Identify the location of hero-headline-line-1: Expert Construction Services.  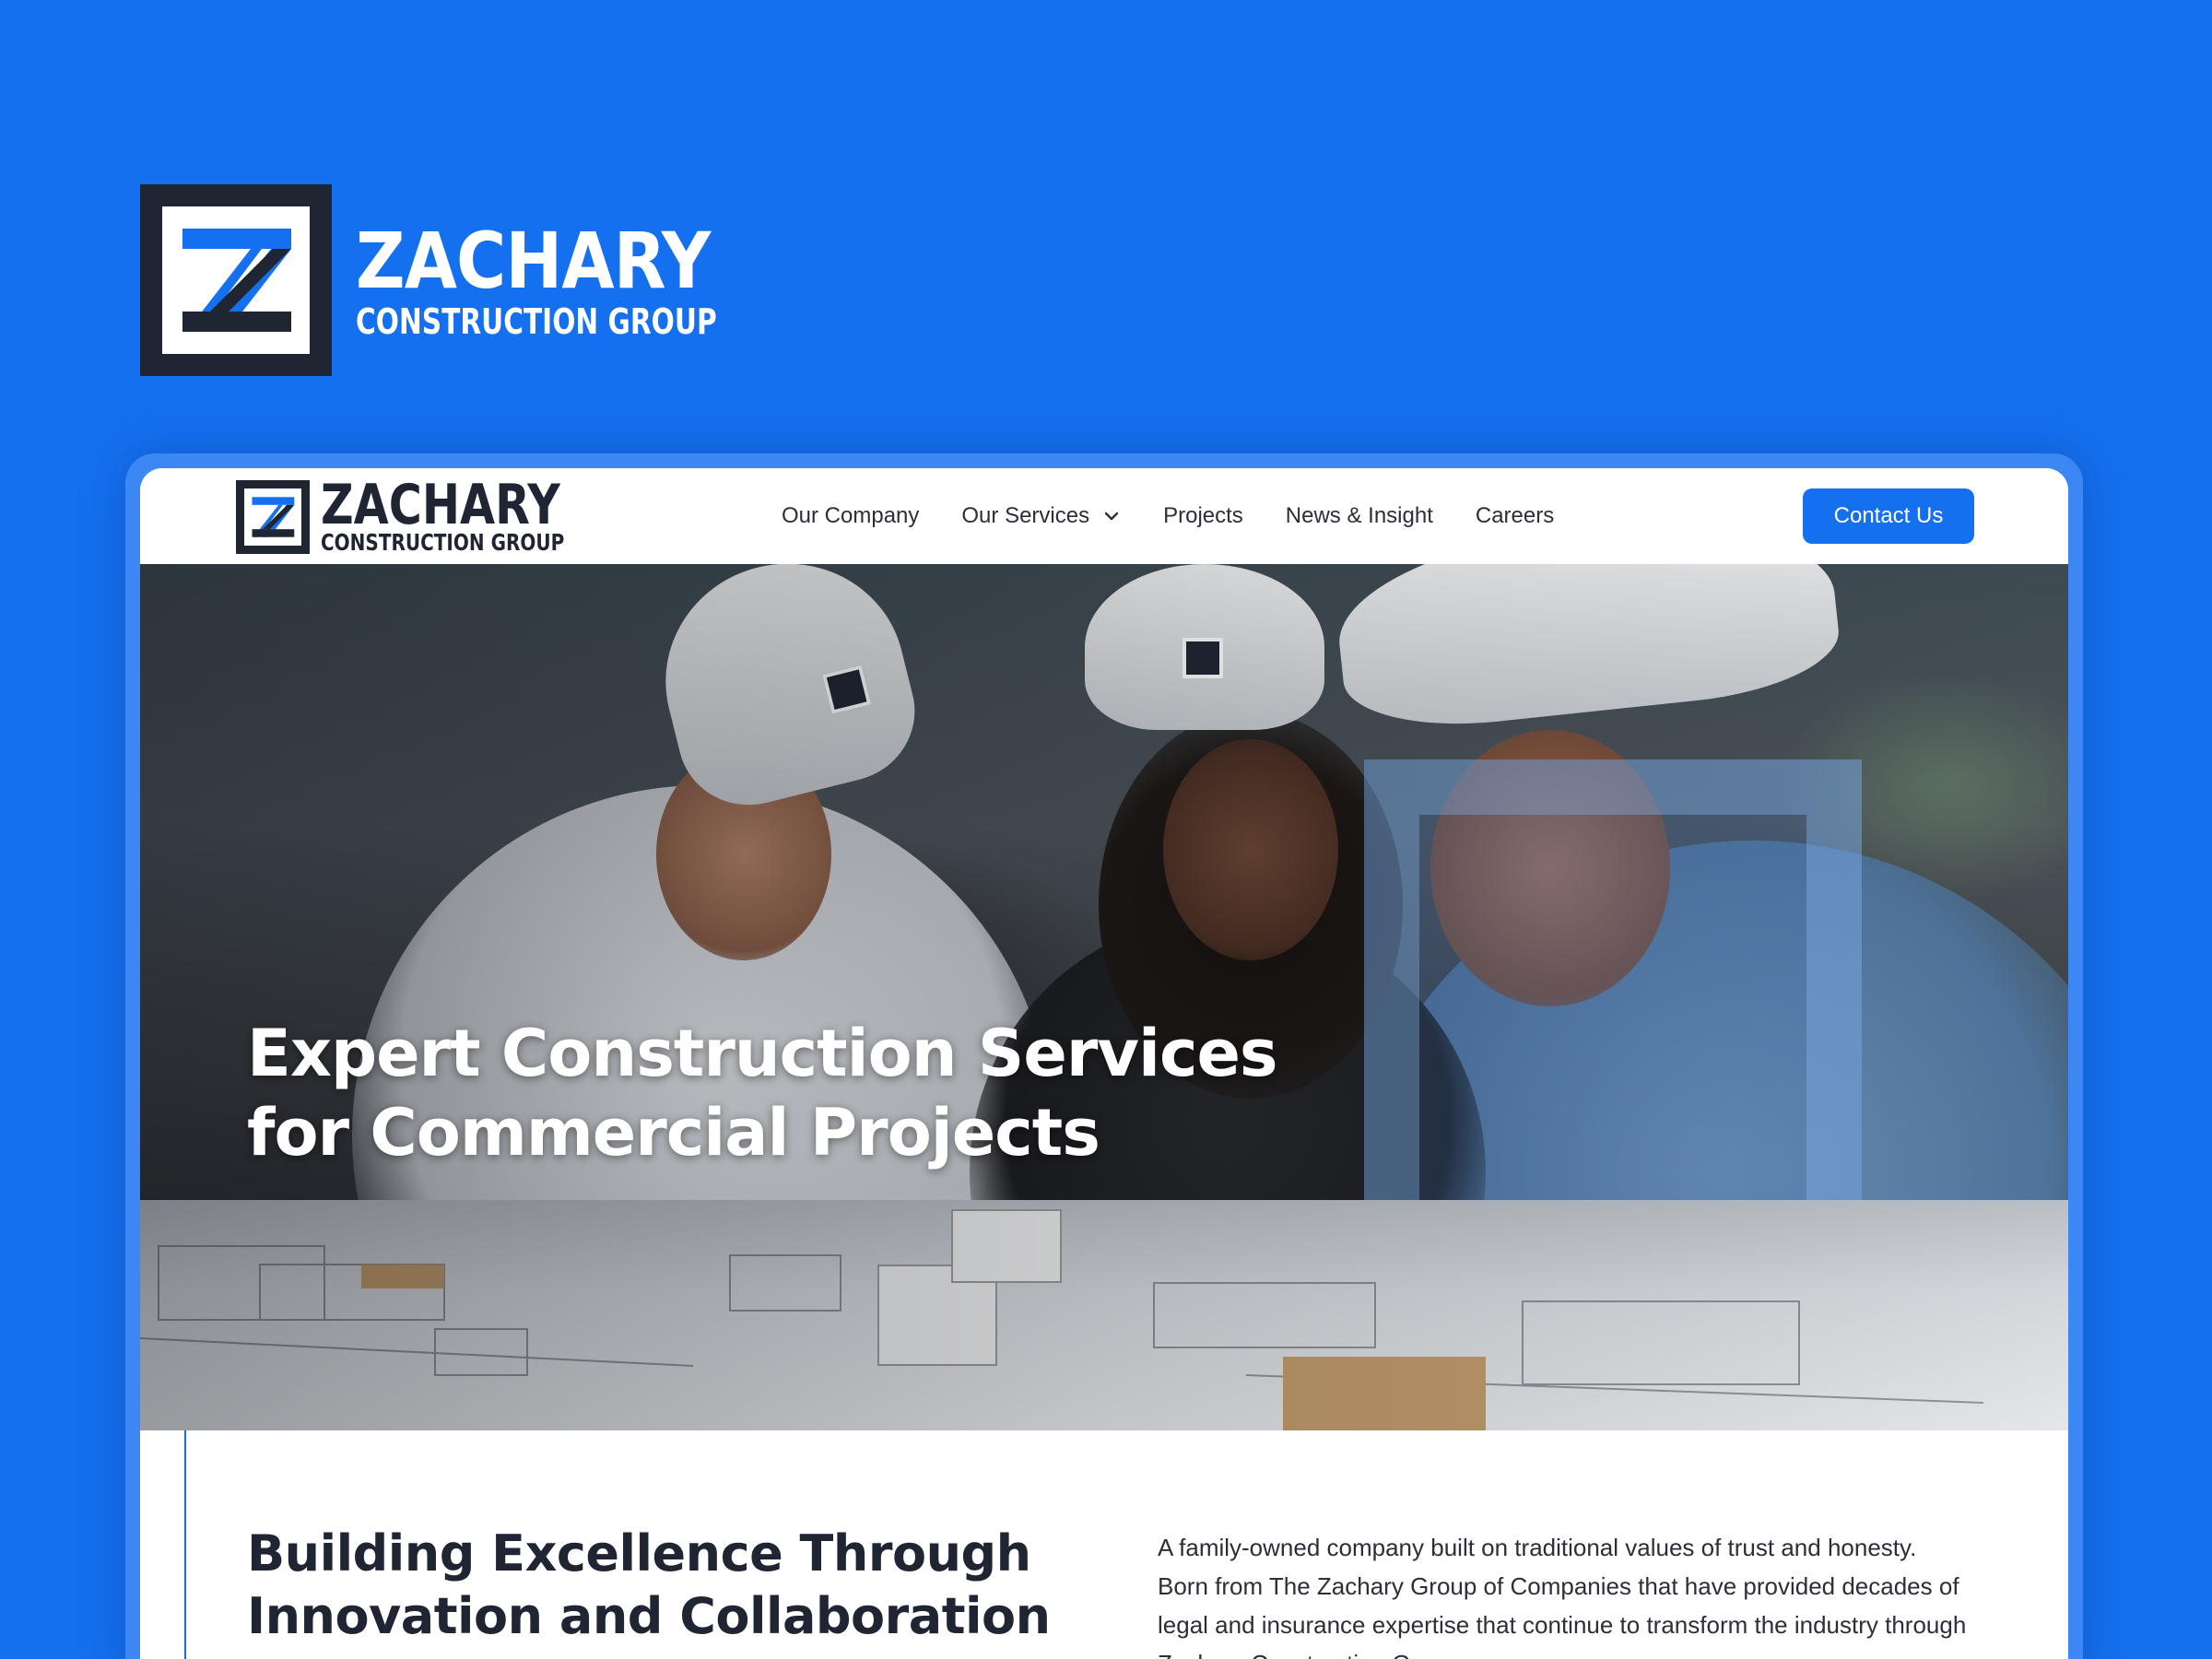
(762, 1053).